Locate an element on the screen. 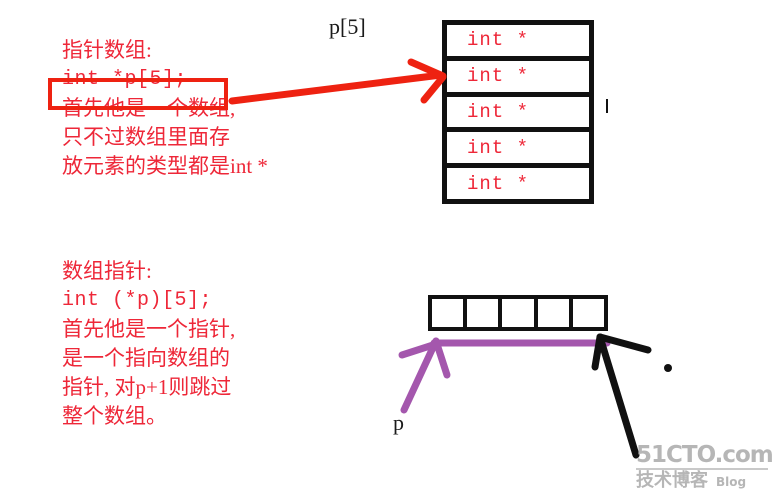  purple-span-marker is located at coordinates (504, 375).